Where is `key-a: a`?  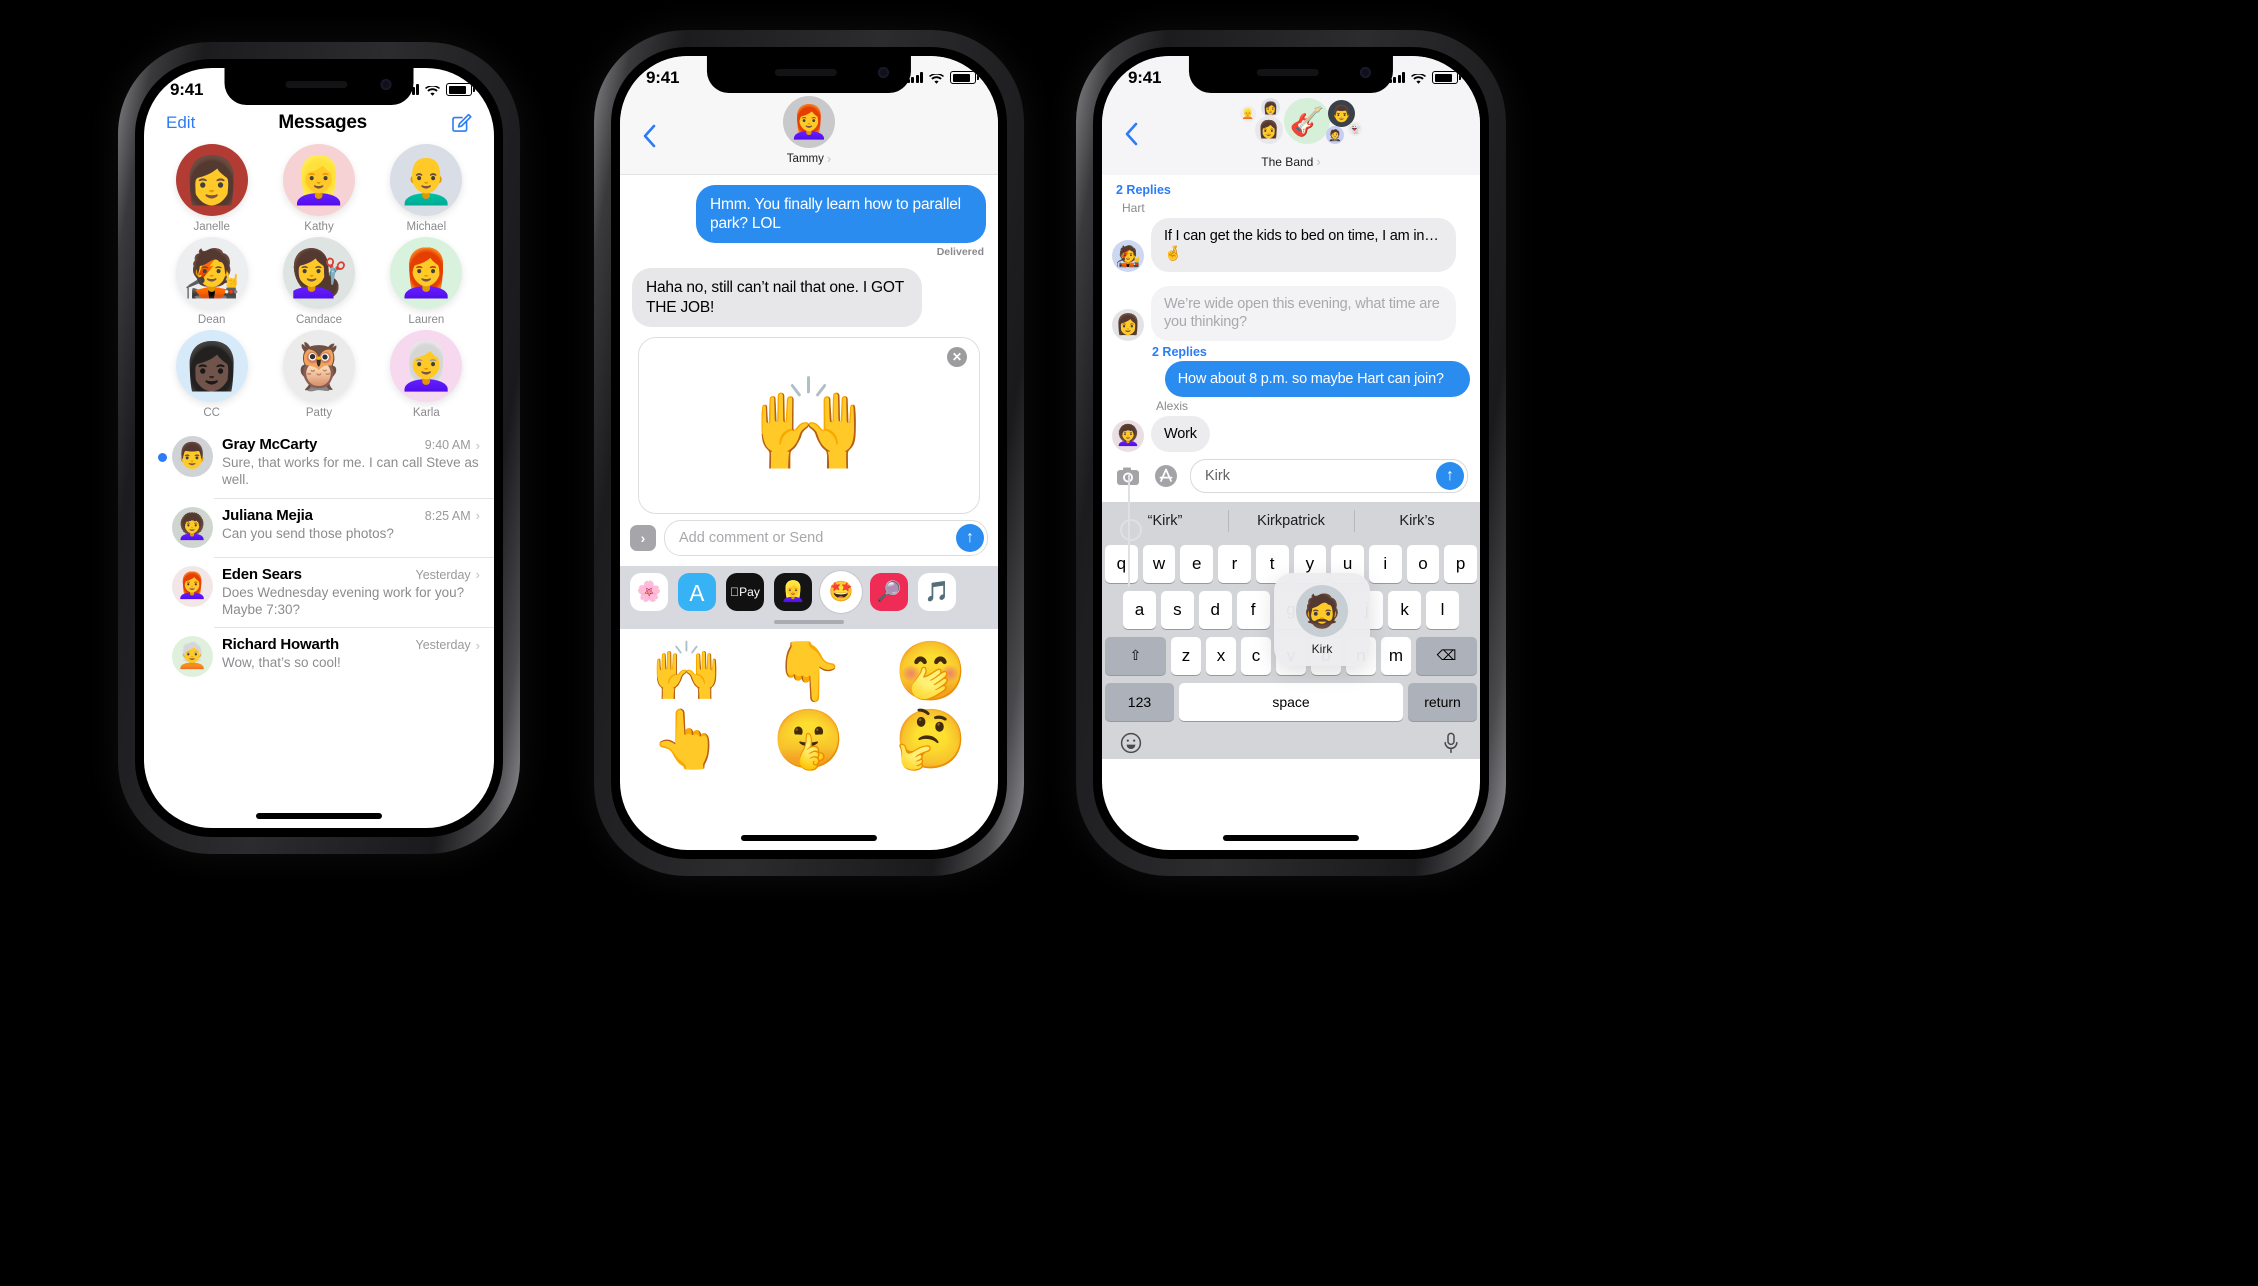
key-a: a is located at coordinates (1139, 609).